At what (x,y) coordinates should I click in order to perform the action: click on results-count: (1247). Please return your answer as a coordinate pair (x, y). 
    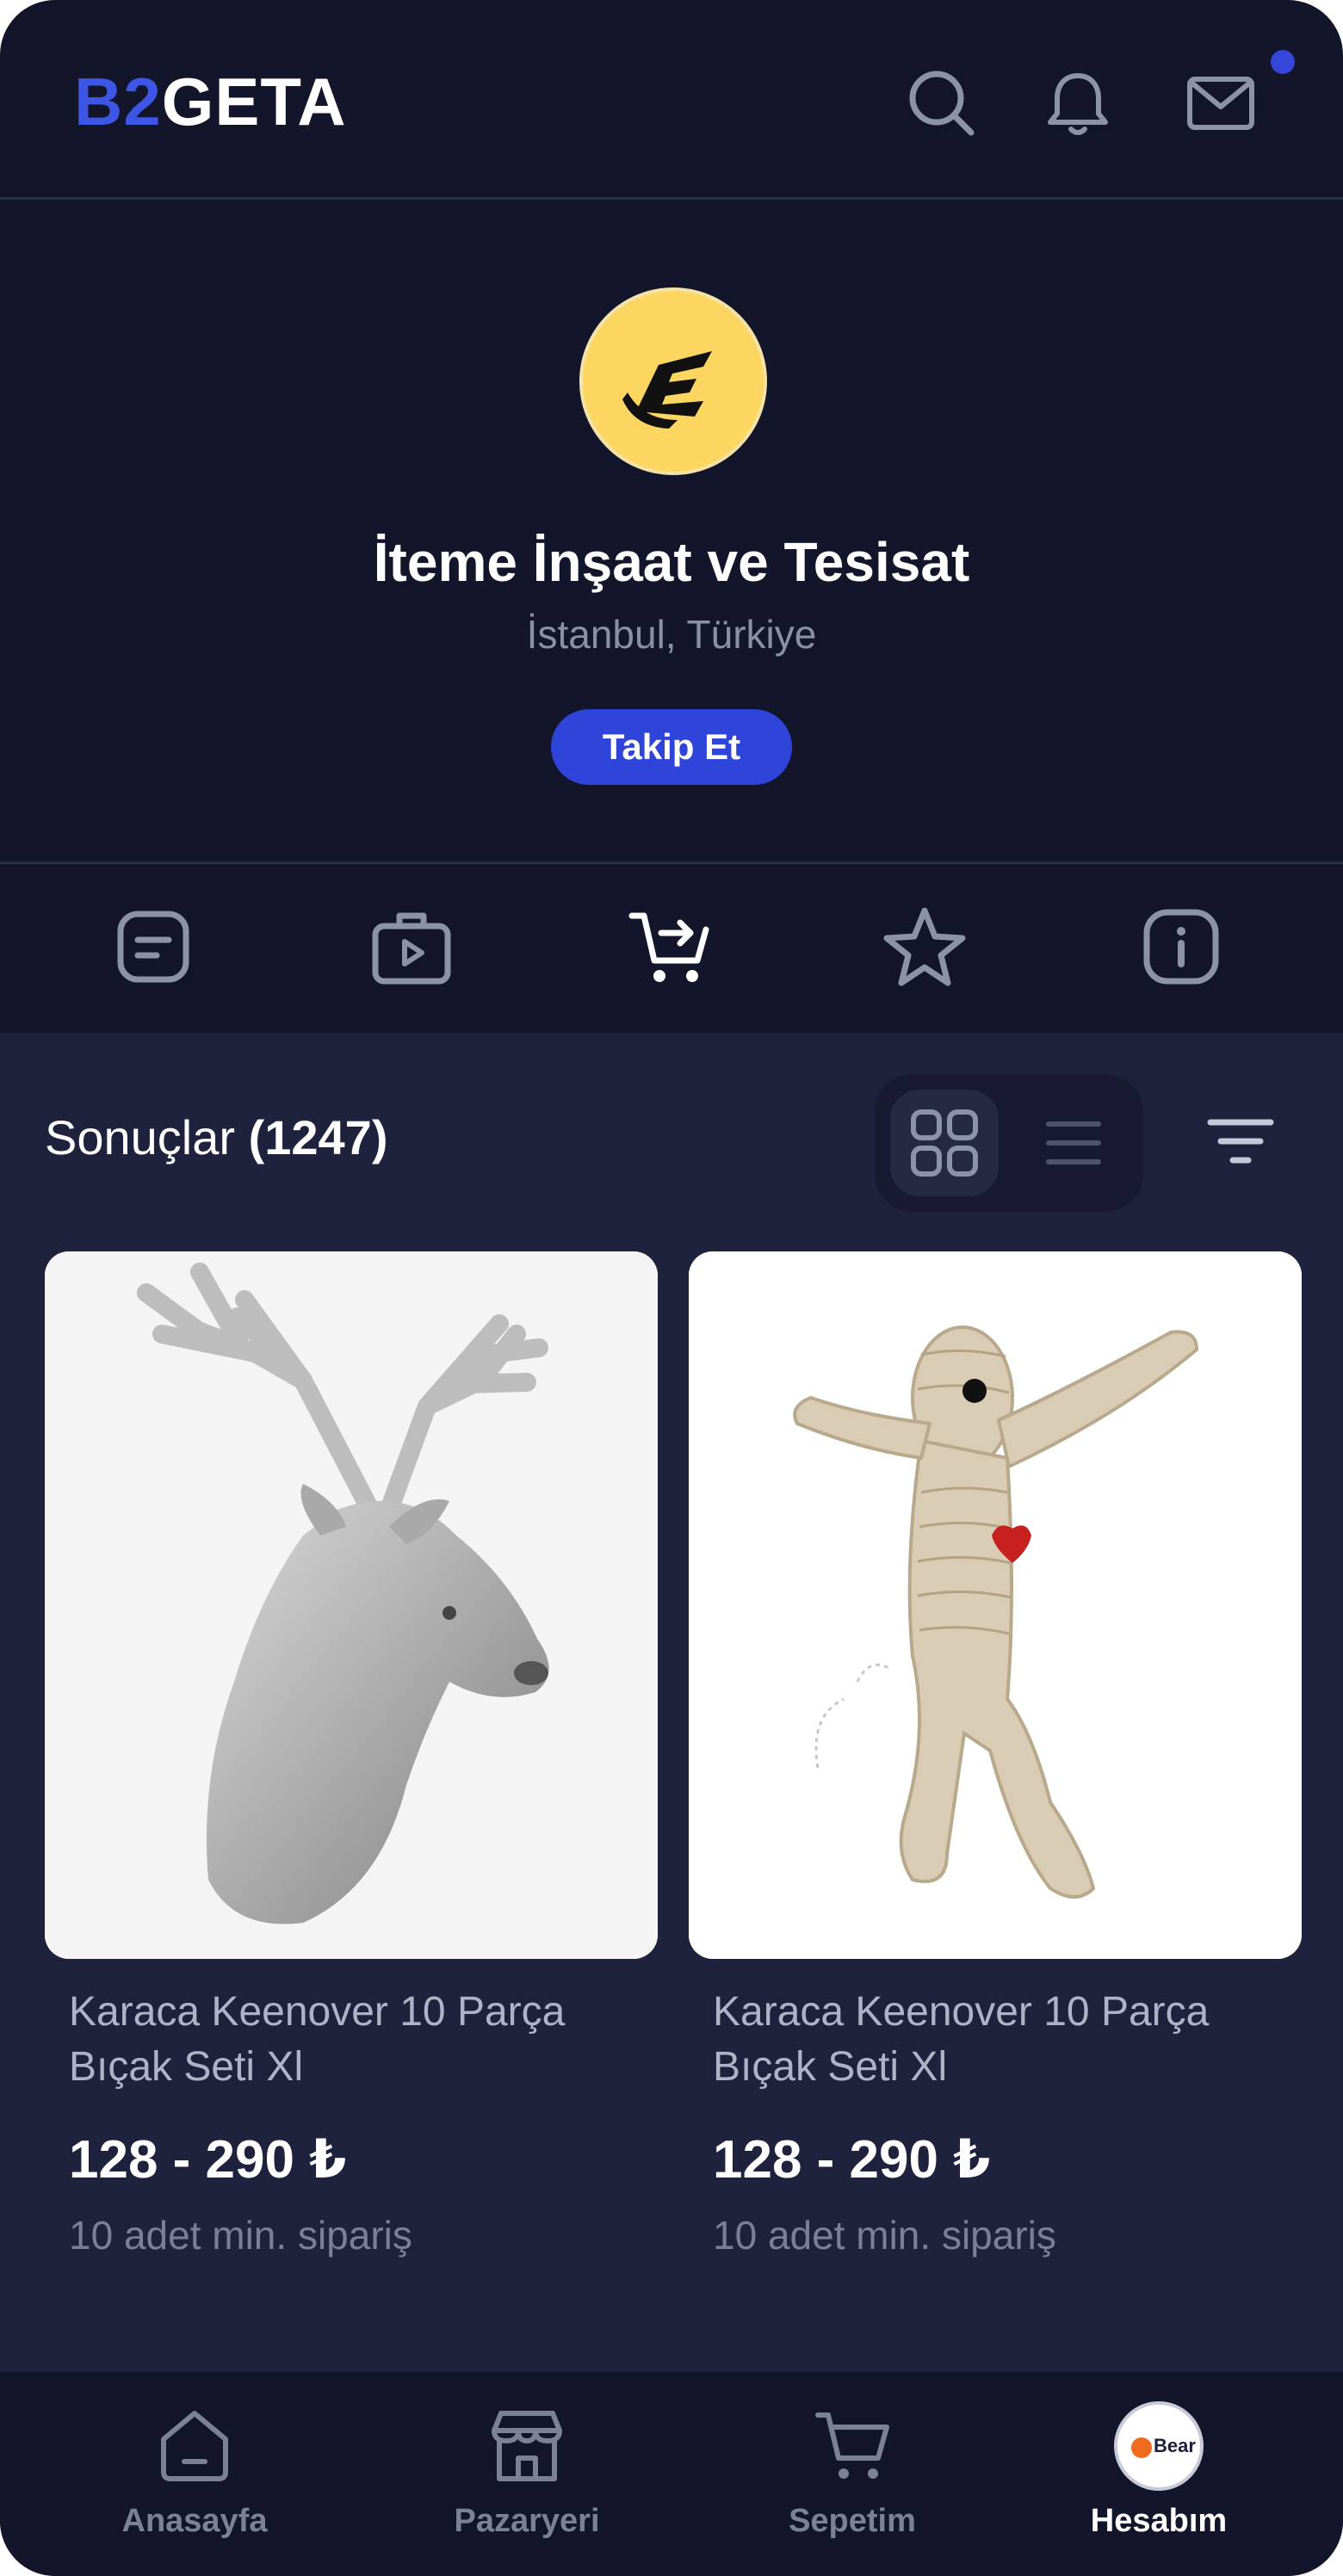
    Looking at the image, I should click on (318, 1137).